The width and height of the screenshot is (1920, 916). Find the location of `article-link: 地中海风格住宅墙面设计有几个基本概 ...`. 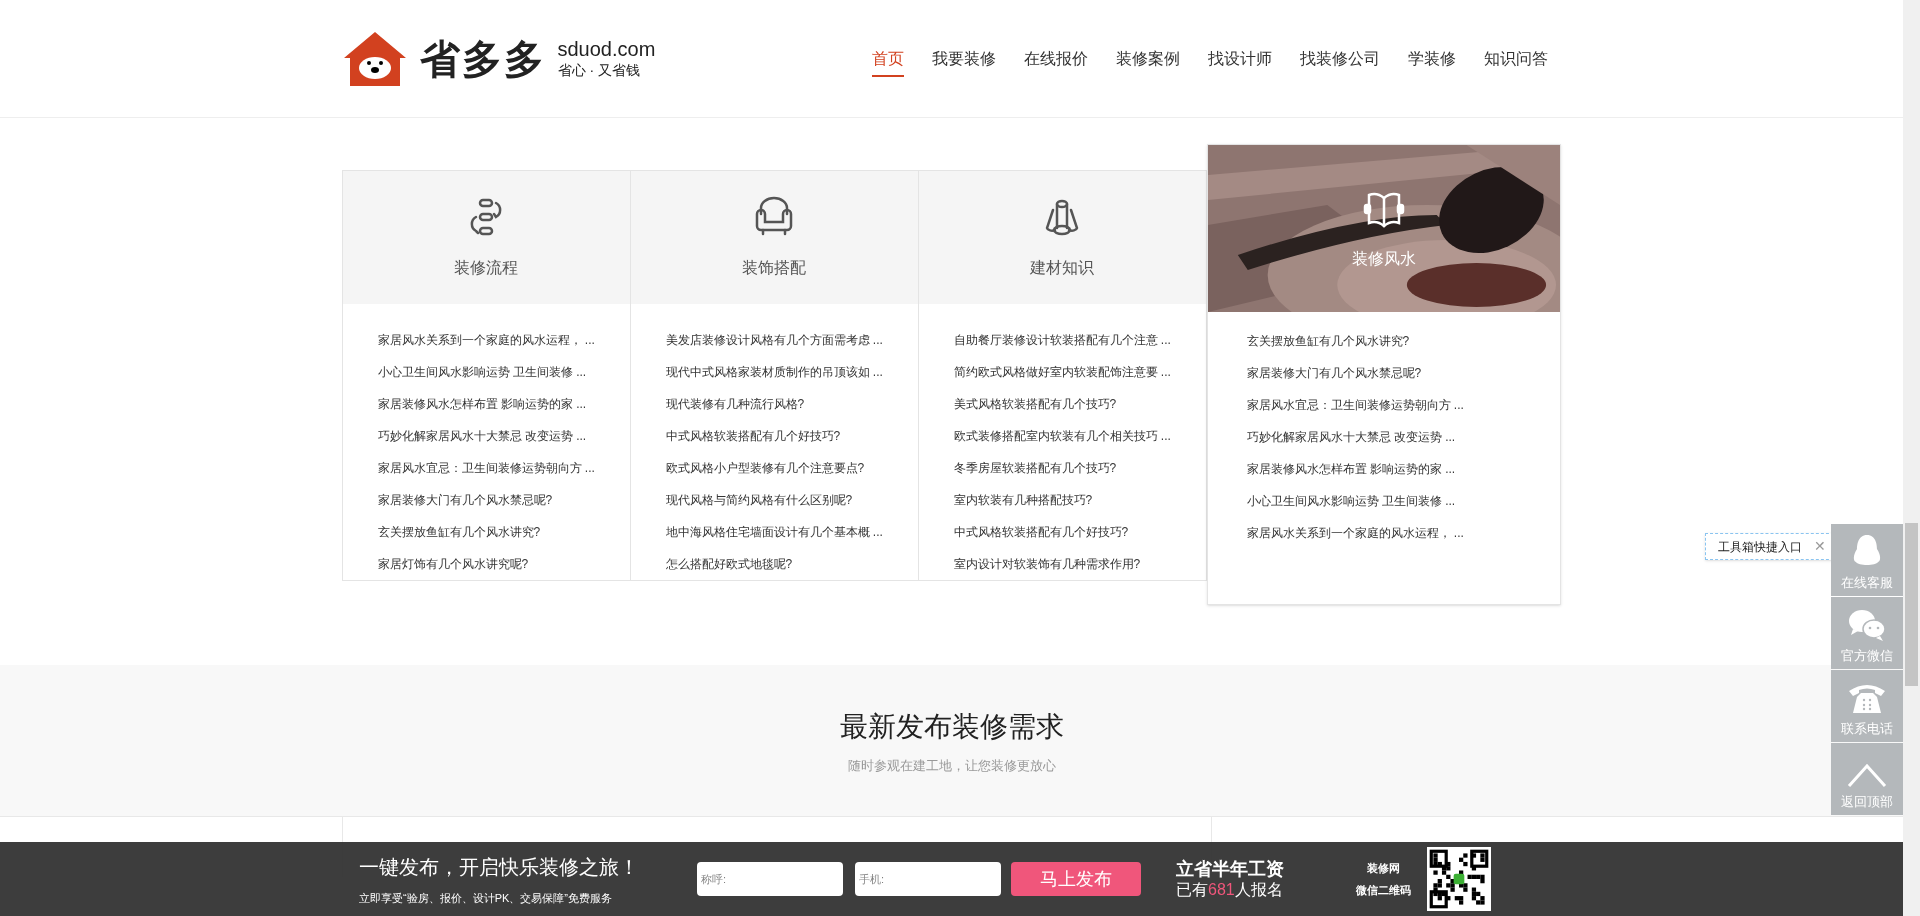

article-link: 地中海风格住宅墙面设计有几个基本概 ... is located at coordinates (774, 532).